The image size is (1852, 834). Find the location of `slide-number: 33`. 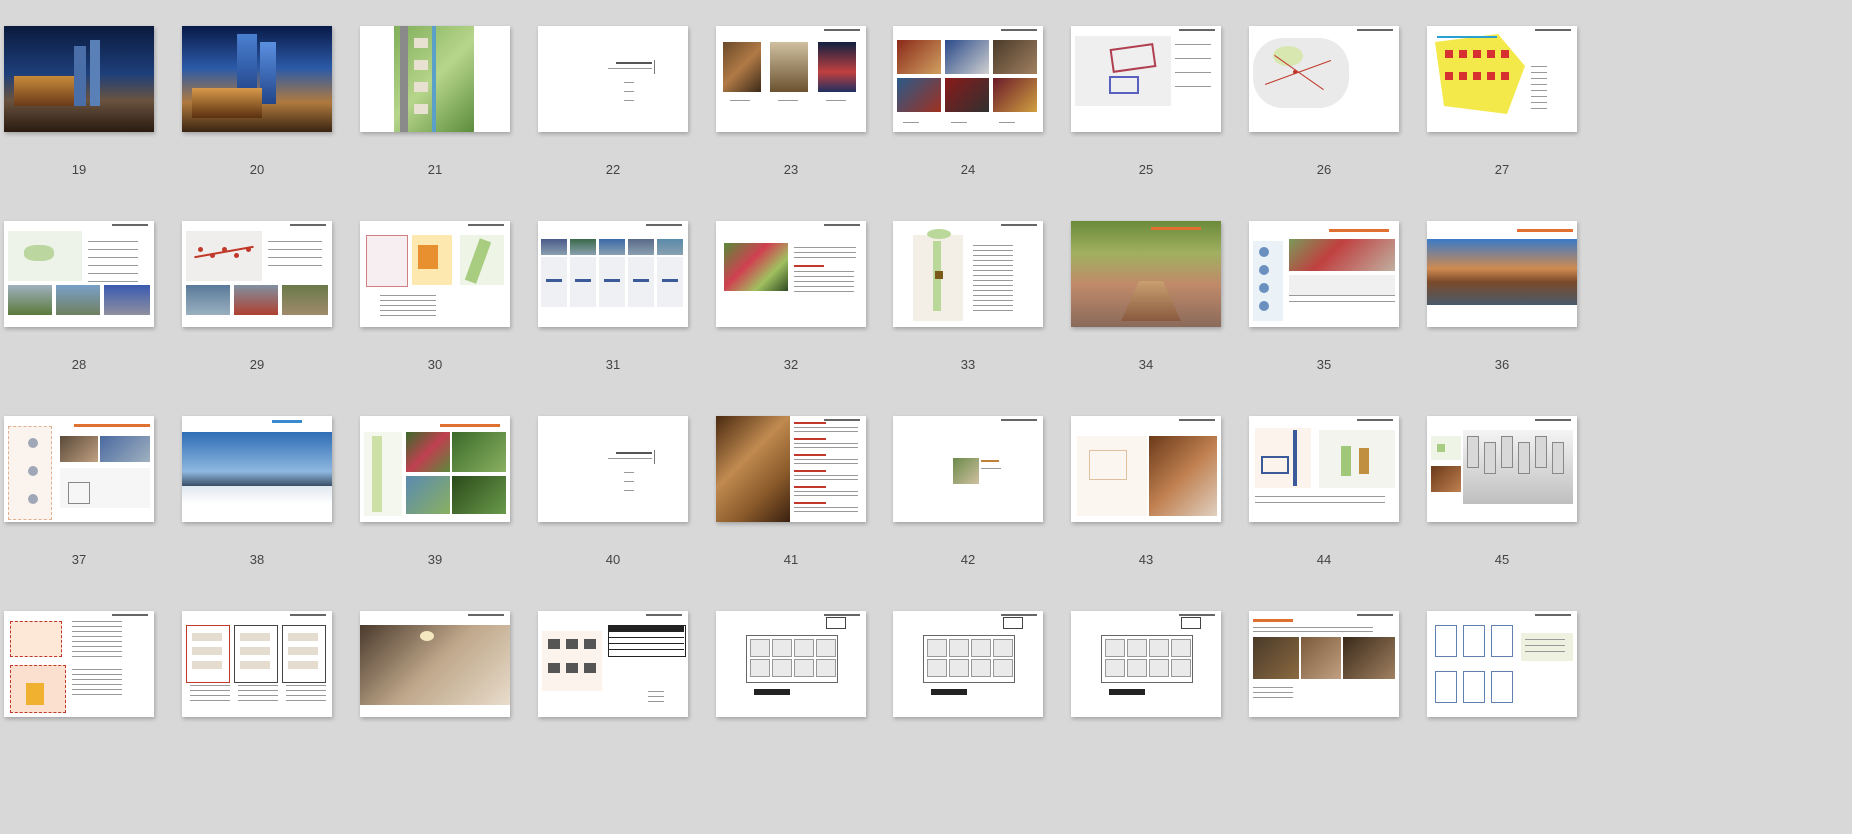

slide-number: 33 is located at coordinates (968, 364).